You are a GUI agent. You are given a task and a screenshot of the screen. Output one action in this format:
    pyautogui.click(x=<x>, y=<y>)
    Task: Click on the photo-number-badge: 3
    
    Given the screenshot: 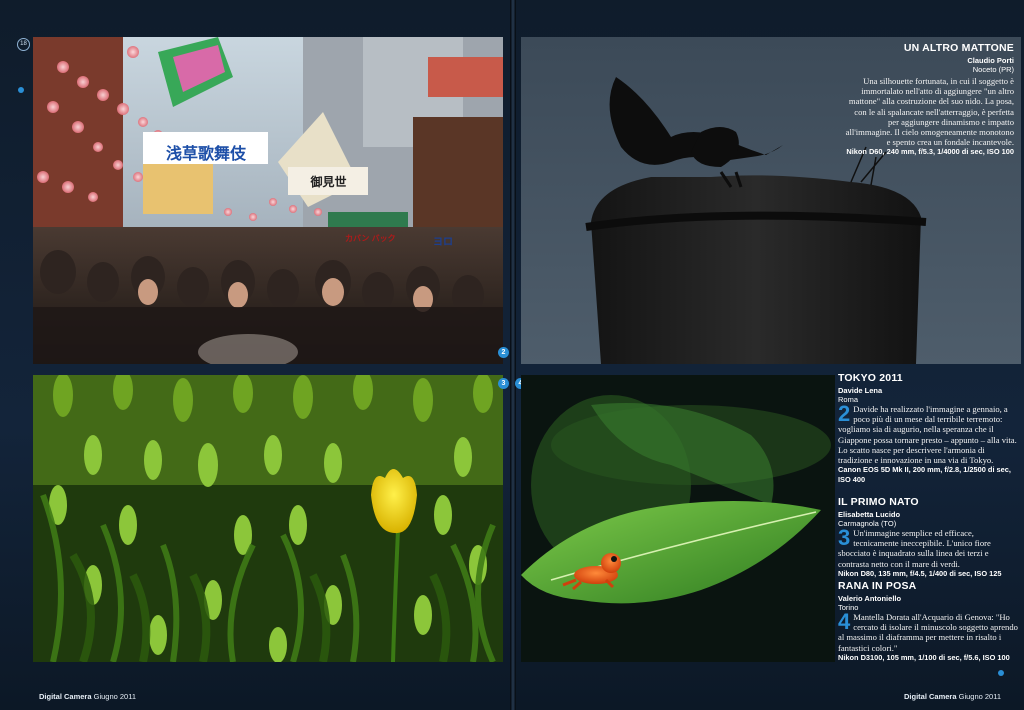 What is the action you would take?
    pyautogui.click(x=503, y=383)
    